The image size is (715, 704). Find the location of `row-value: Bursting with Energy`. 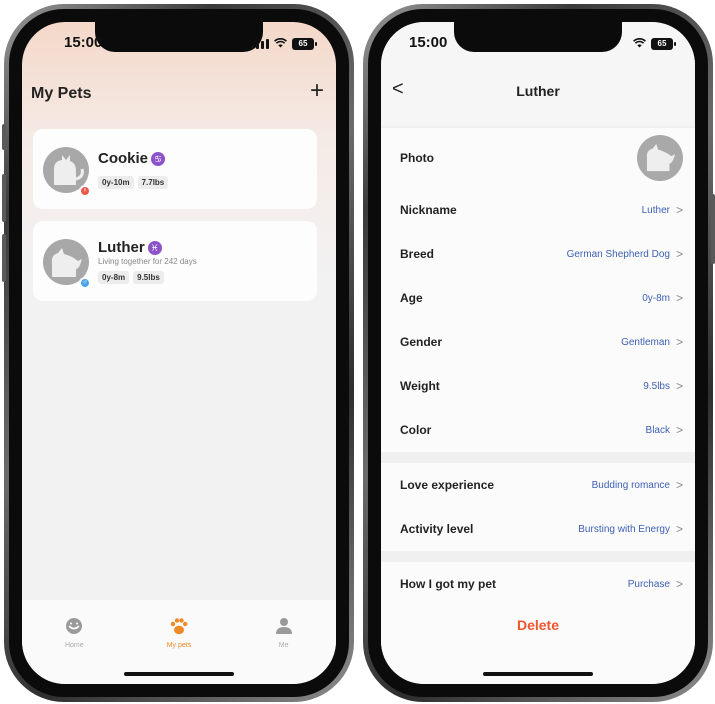

row-value: Bursting with Energy is located at coordinates (624, 529).